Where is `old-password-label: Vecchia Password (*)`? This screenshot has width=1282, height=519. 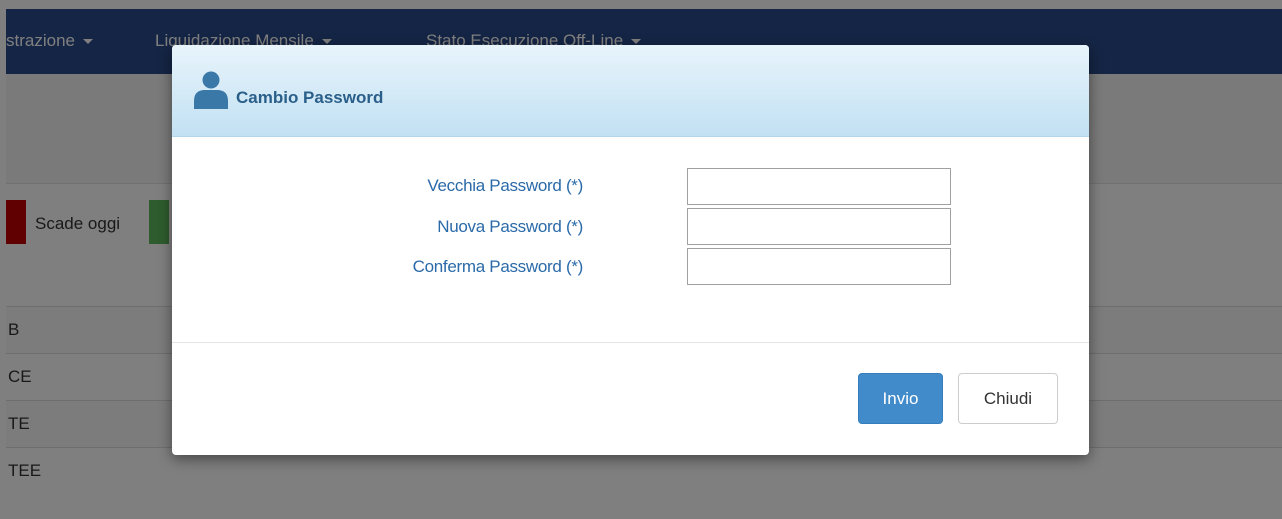
old-password-label: Vecchia Password (*) is located at coordinates (505, 185).